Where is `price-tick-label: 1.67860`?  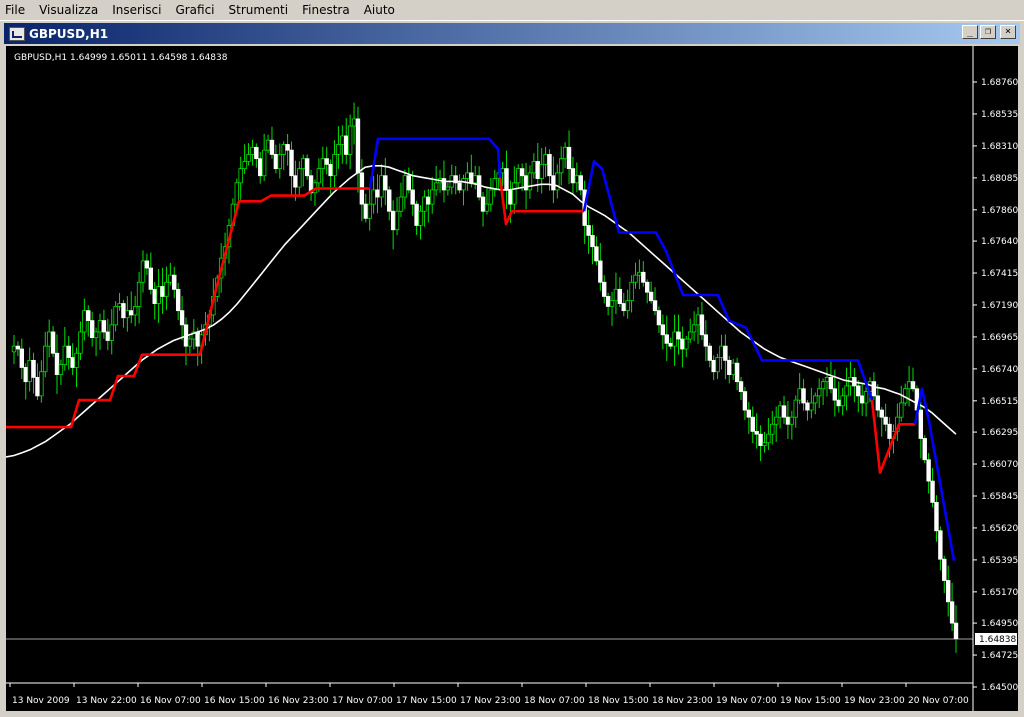
price-tick-label: 1.67860 is located at coordinates (999, 211).